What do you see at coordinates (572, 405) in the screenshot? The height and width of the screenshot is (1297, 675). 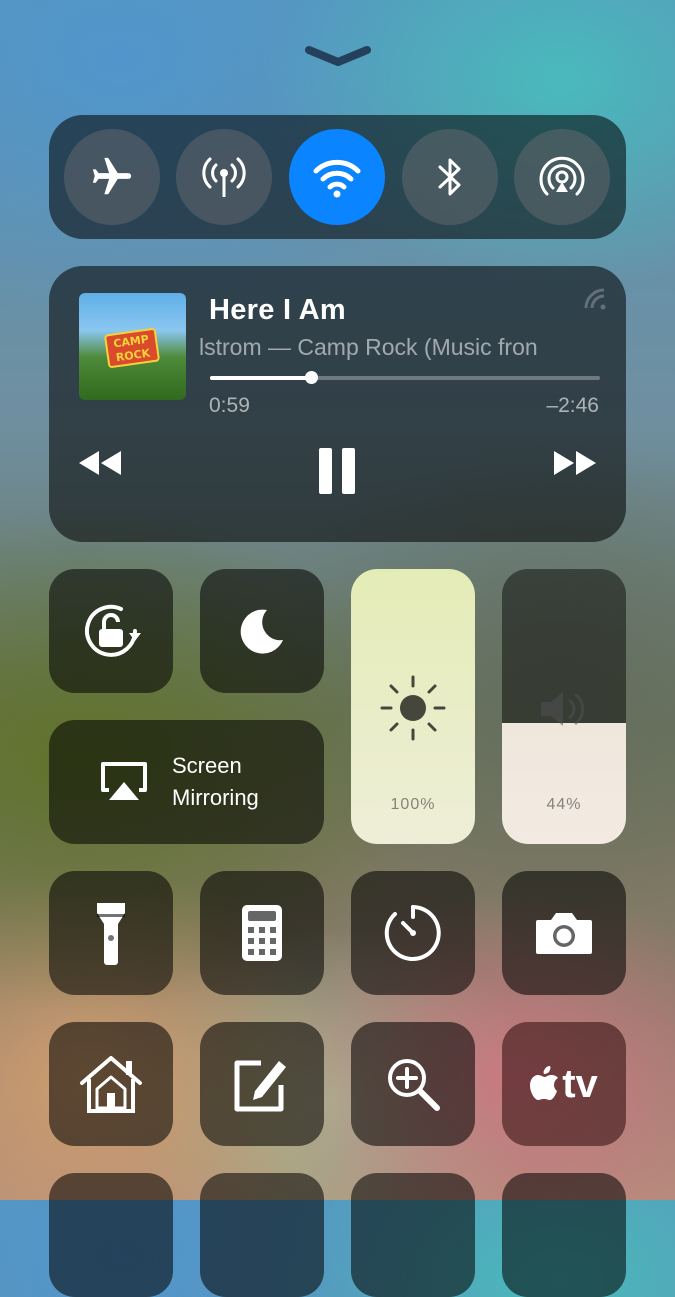 I see `remaining-time: –2:46` at bounding box center [572, 405].